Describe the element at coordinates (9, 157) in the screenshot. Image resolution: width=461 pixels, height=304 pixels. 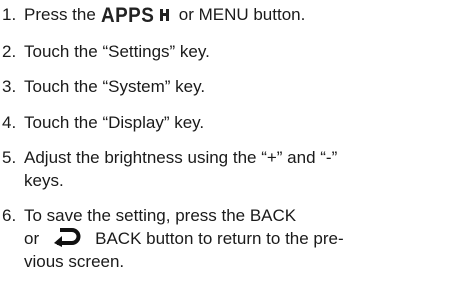
I see `step-number: 5.` at that location.